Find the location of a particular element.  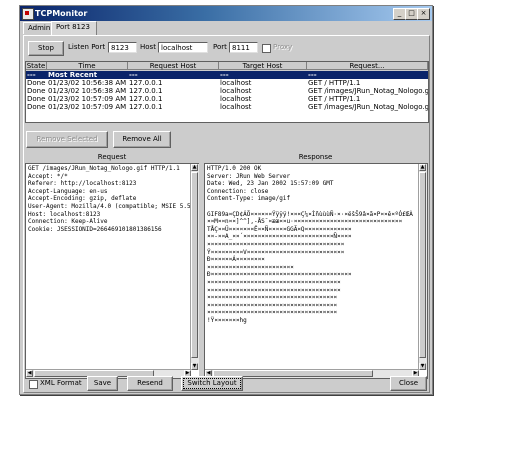

save-button: Save is located at coordinates (102, 383).